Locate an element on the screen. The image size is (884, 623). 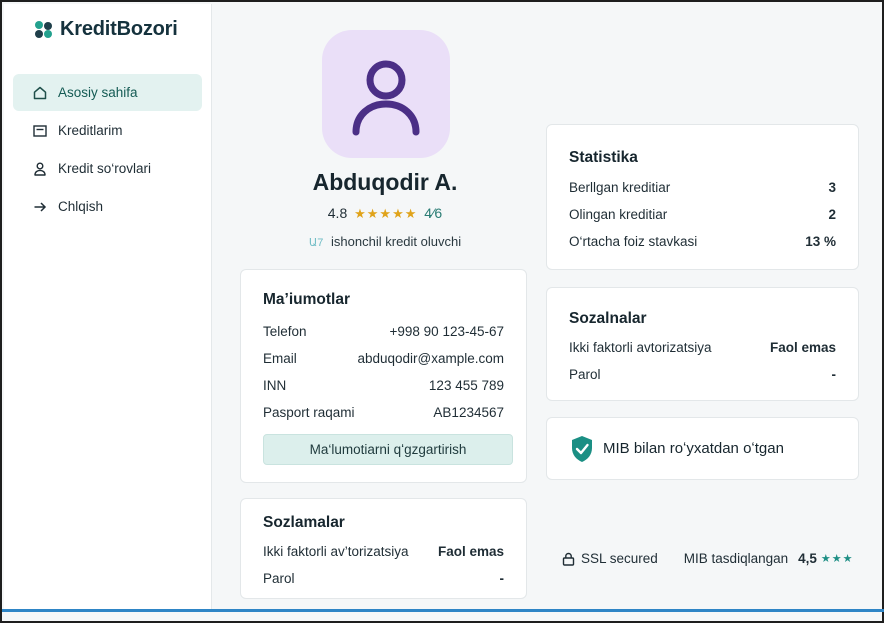
user-icon is located at coordinates (40, 169).